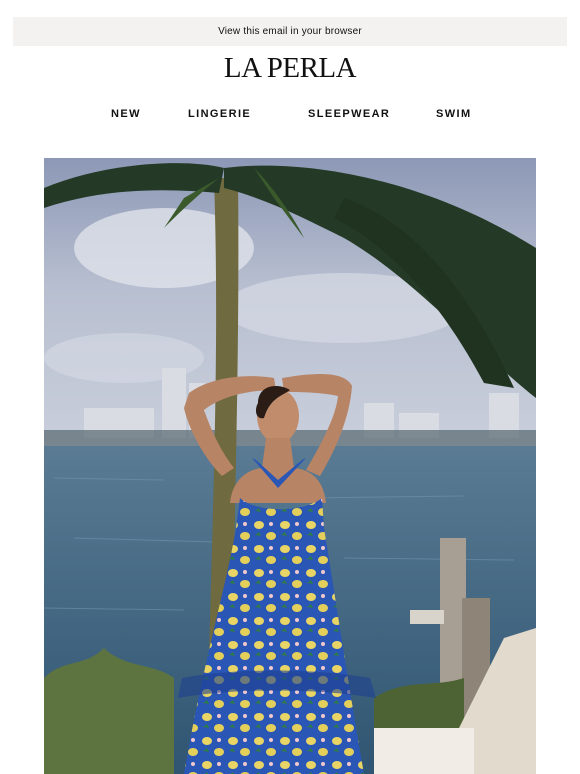  I want to click on nav-item-new: NEW, so click(126, 114).